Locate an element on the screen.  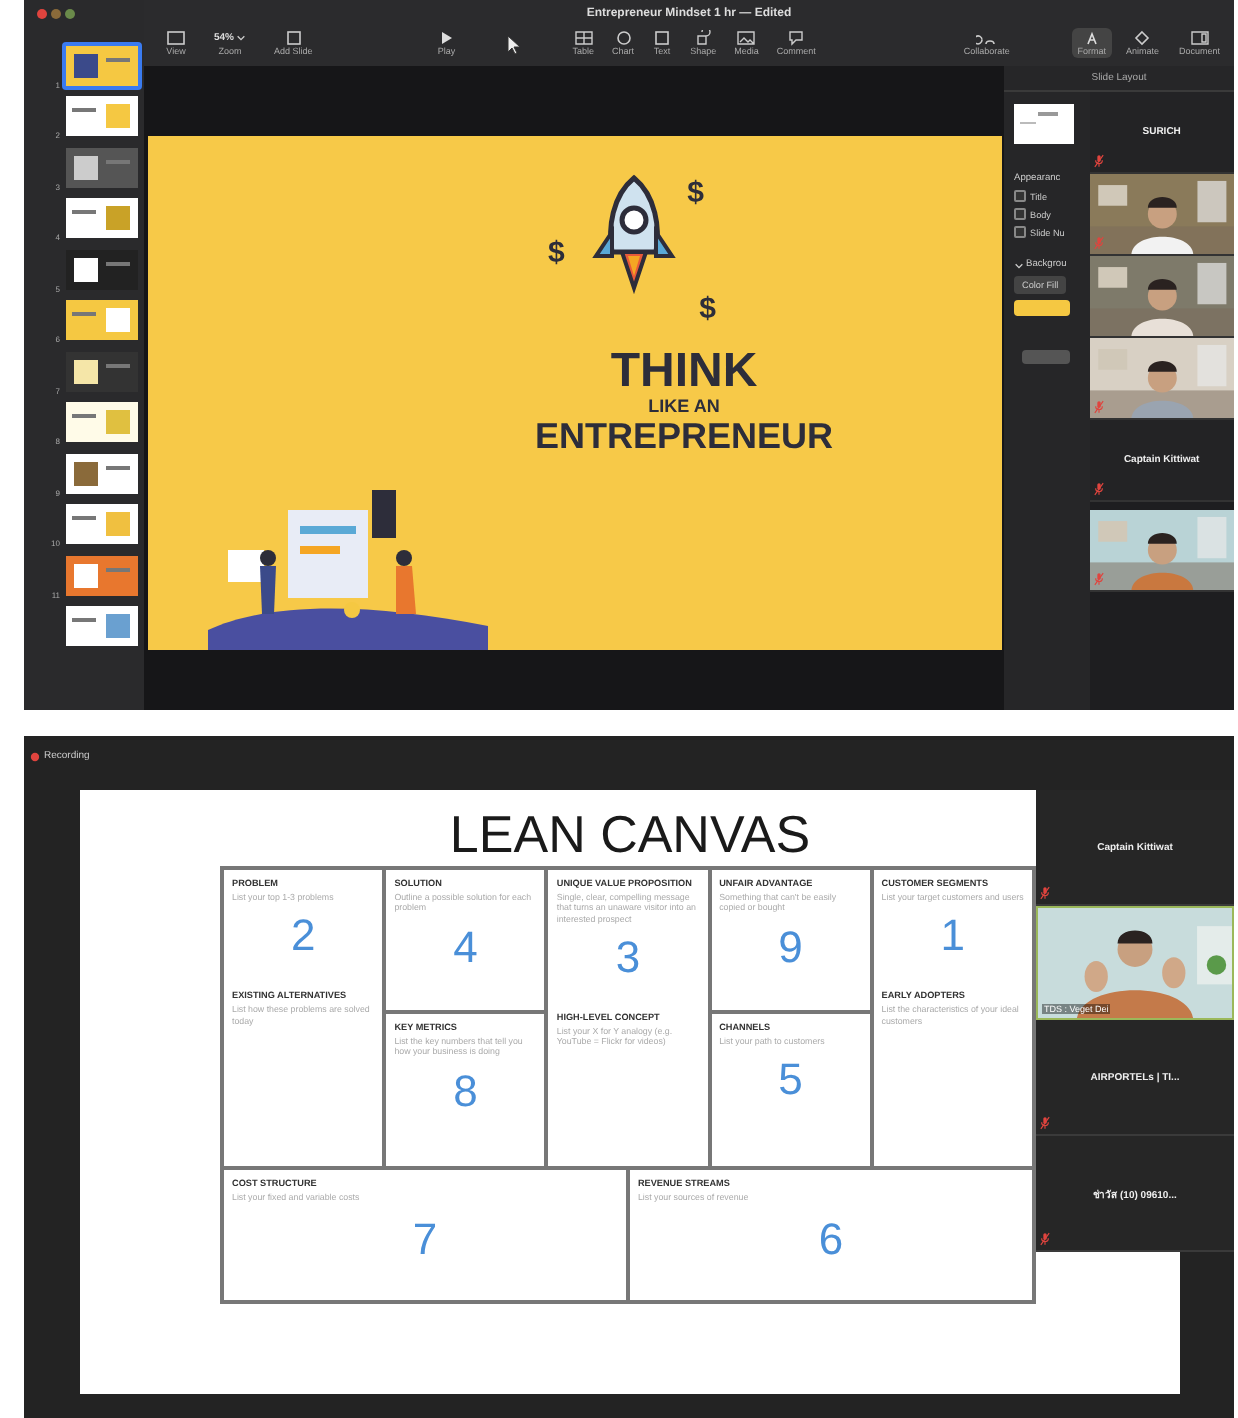
diamond-icon is located at coordinates (1142, 38).